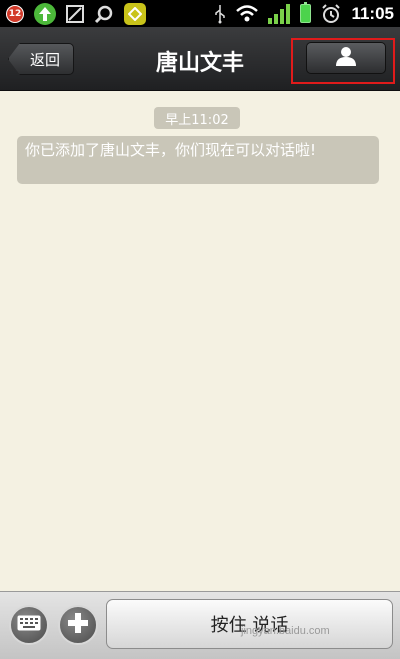 The height and width of the screenshot is (659, 400). I want to click on input-bar: 按住 说话, so click(200, 625).